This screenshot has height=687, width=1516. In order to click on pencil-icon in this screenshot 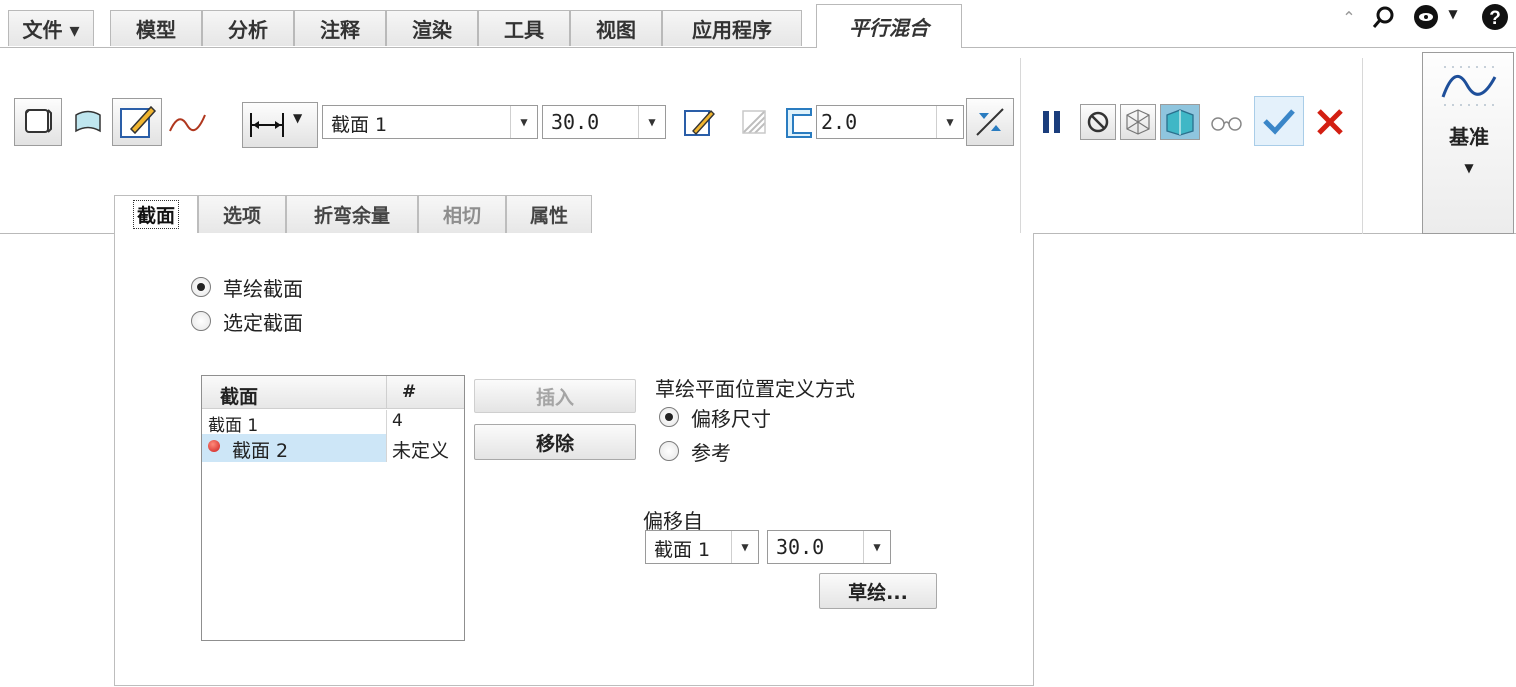, I will do `click(138, 121)`.